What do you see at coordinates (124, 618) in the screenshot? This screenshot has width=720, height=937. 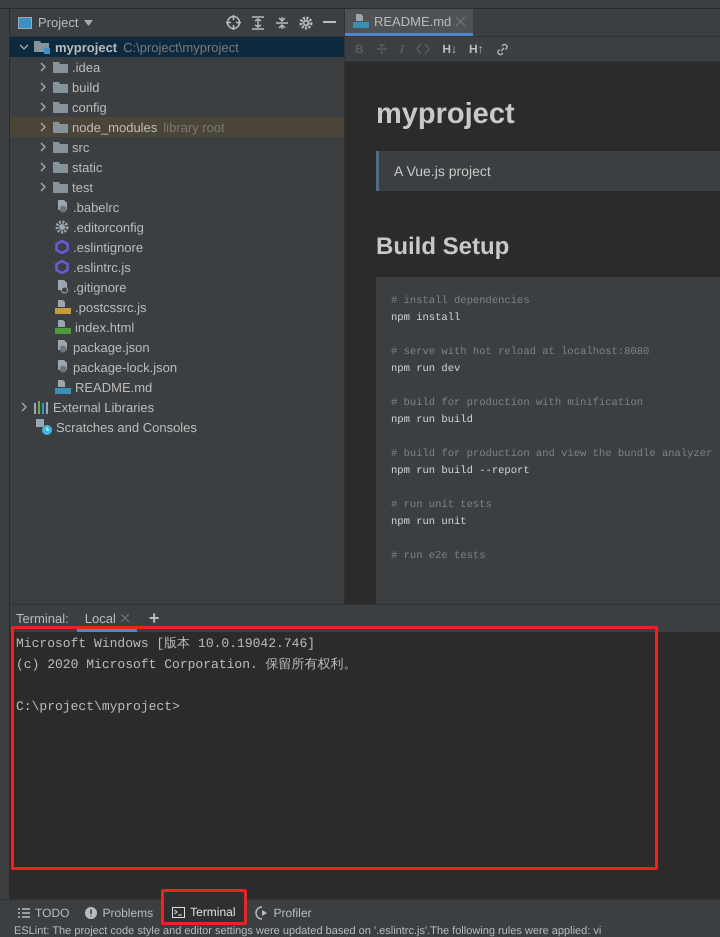 I see `close-icon` at bounding box center [124, 618].